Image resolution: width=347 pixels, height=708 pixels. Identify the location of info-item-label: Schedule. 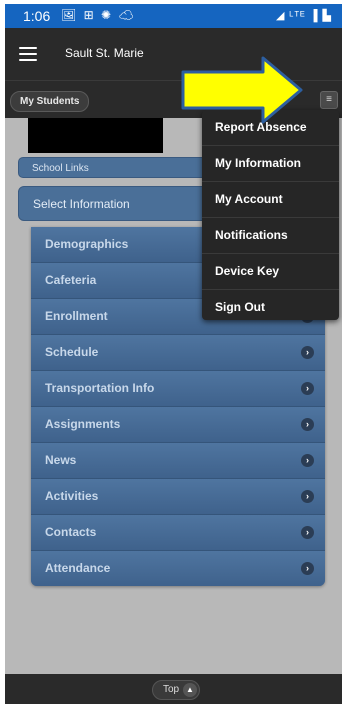
(72, 352).